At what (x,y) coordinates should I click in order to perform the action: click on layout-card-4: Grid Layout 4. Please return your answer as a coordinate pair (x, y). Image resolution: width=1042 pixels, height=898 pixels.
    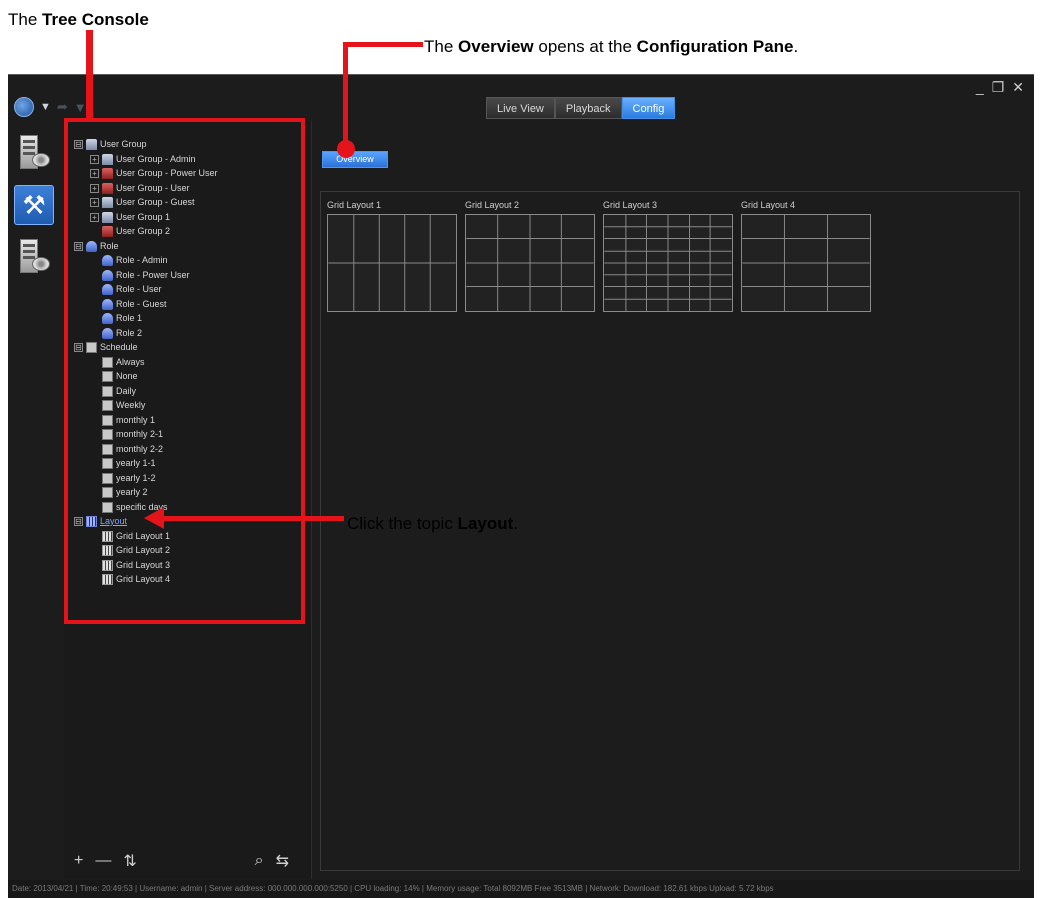
    Looking at the image, I should click on (806, 258).